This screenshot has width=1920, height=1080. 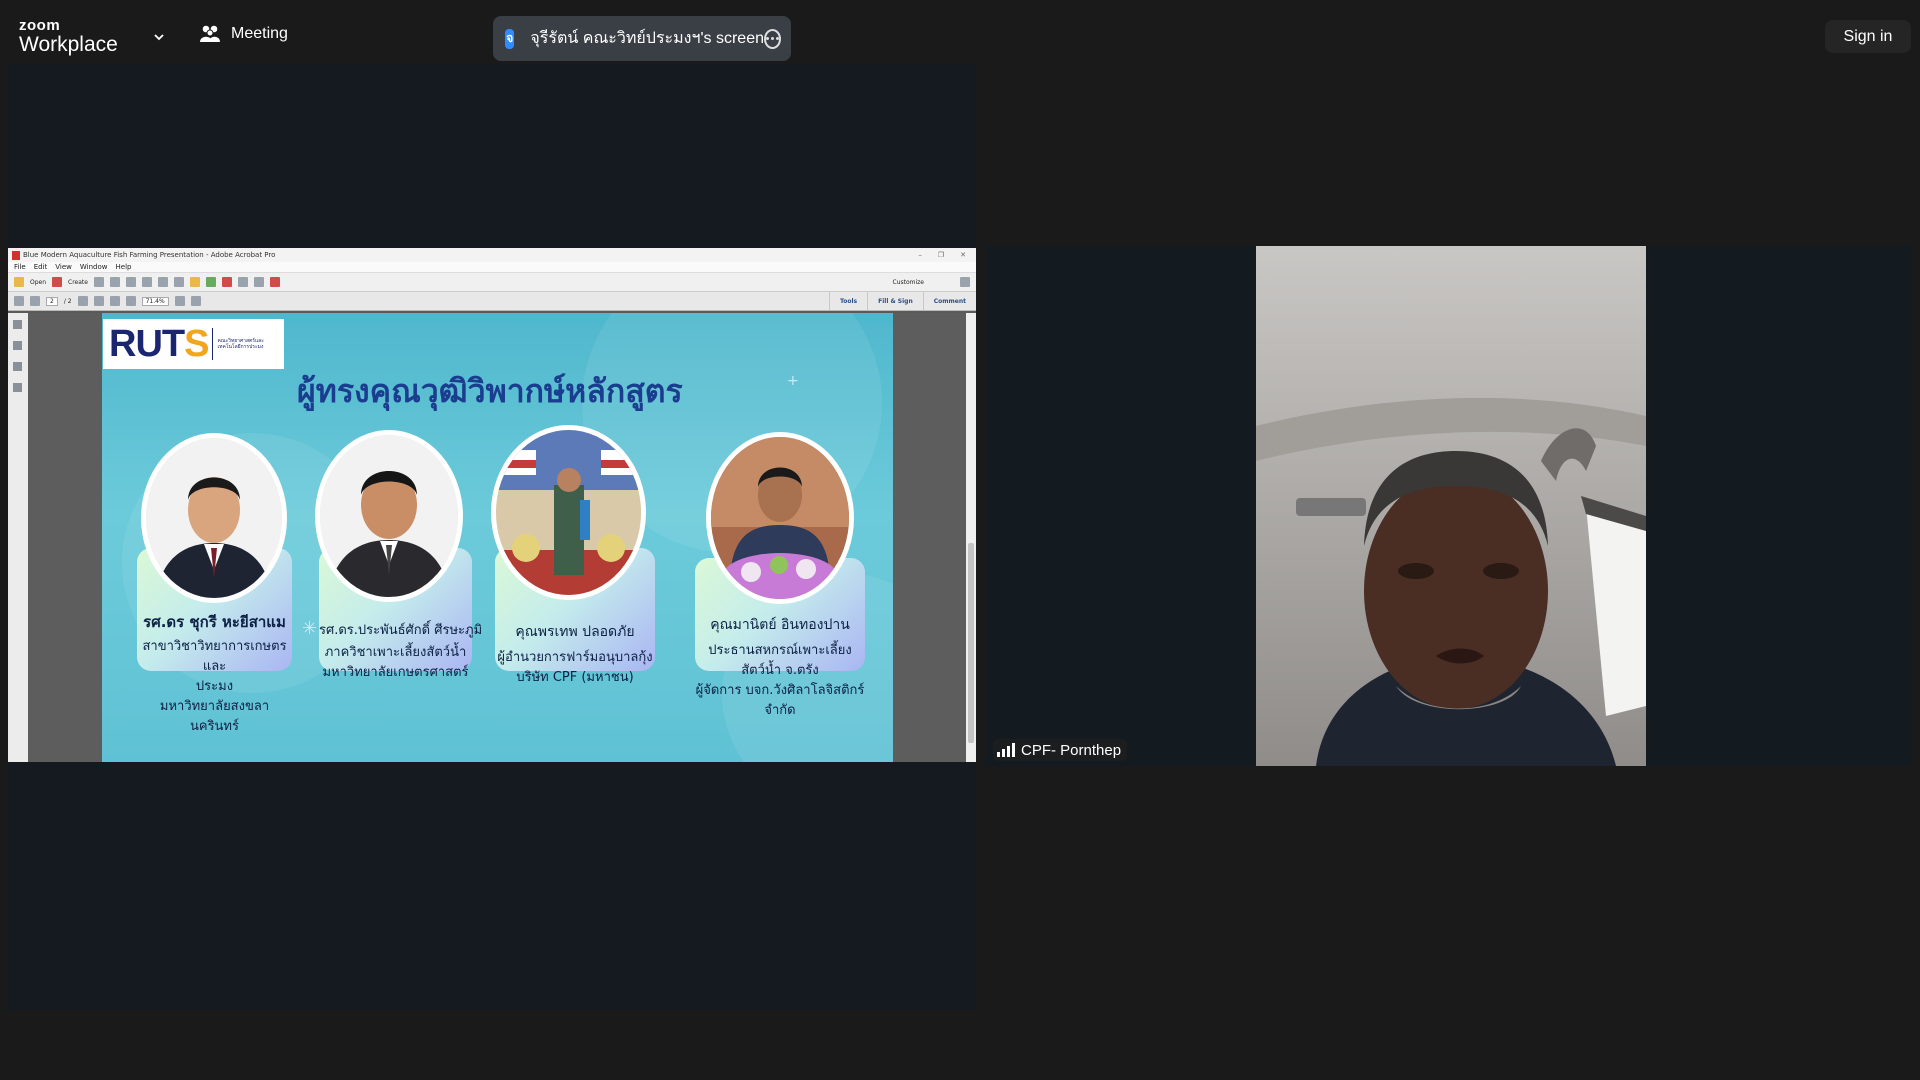 What do you see at coordinates (401, 630) in the screenshot?
I see `expert-name-2: รศ.ดร.ประพันธ์ศักดิ์ ศีรษะภูมิ` at bounding box center [401, 630].